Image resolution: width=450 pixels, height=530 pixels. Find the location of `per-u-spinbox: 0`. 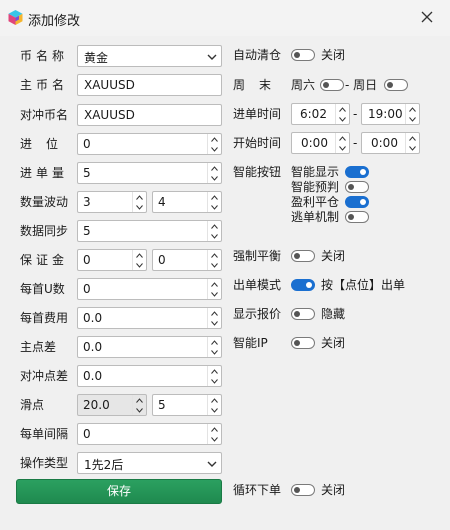

per-u-spinbox: 0 is located at coordinates (149, 289).